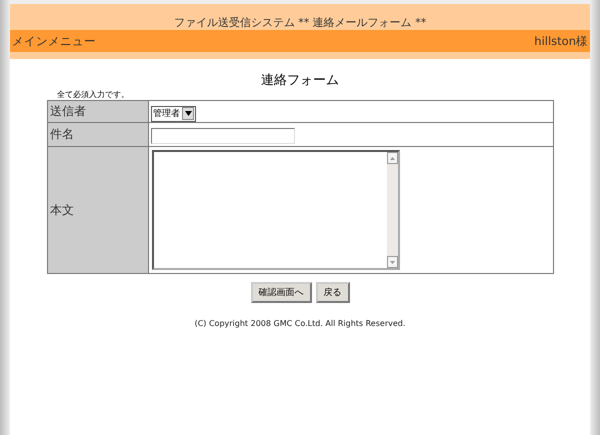 The image size is (600, 435). What do you see at coordinates (281, 292) in the screenshot?
I see `form-button: 確認画面へ` at bounding box center [281, 292].